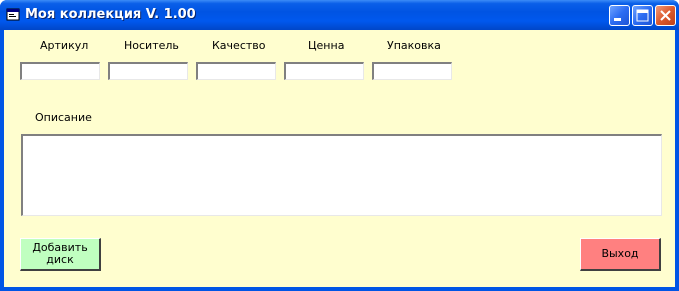  What do you see at coordinates (617, 19) in the screenshot?
I see `minimize-icon` at bounding box center [617, 19].